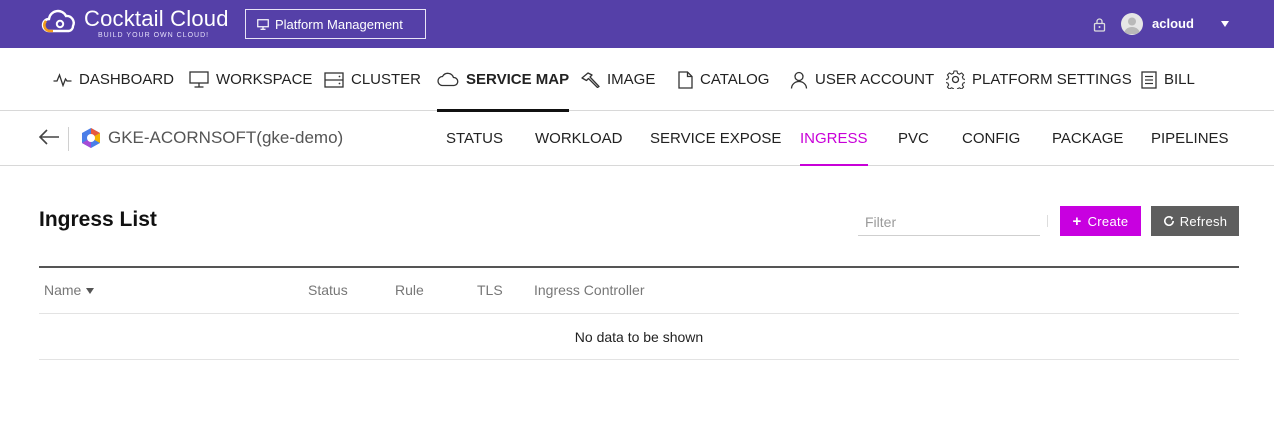  I want to click on tab-service-expose: SERVICE EXPOSE, so click(715, 138).